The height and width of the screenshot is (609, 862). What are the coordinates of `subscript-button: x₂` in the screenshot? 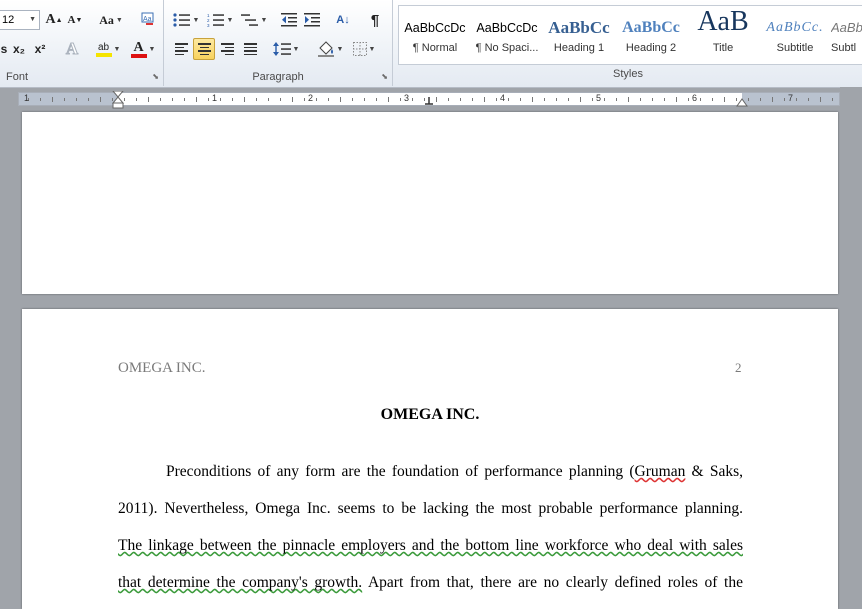 It's located at (19, 49).